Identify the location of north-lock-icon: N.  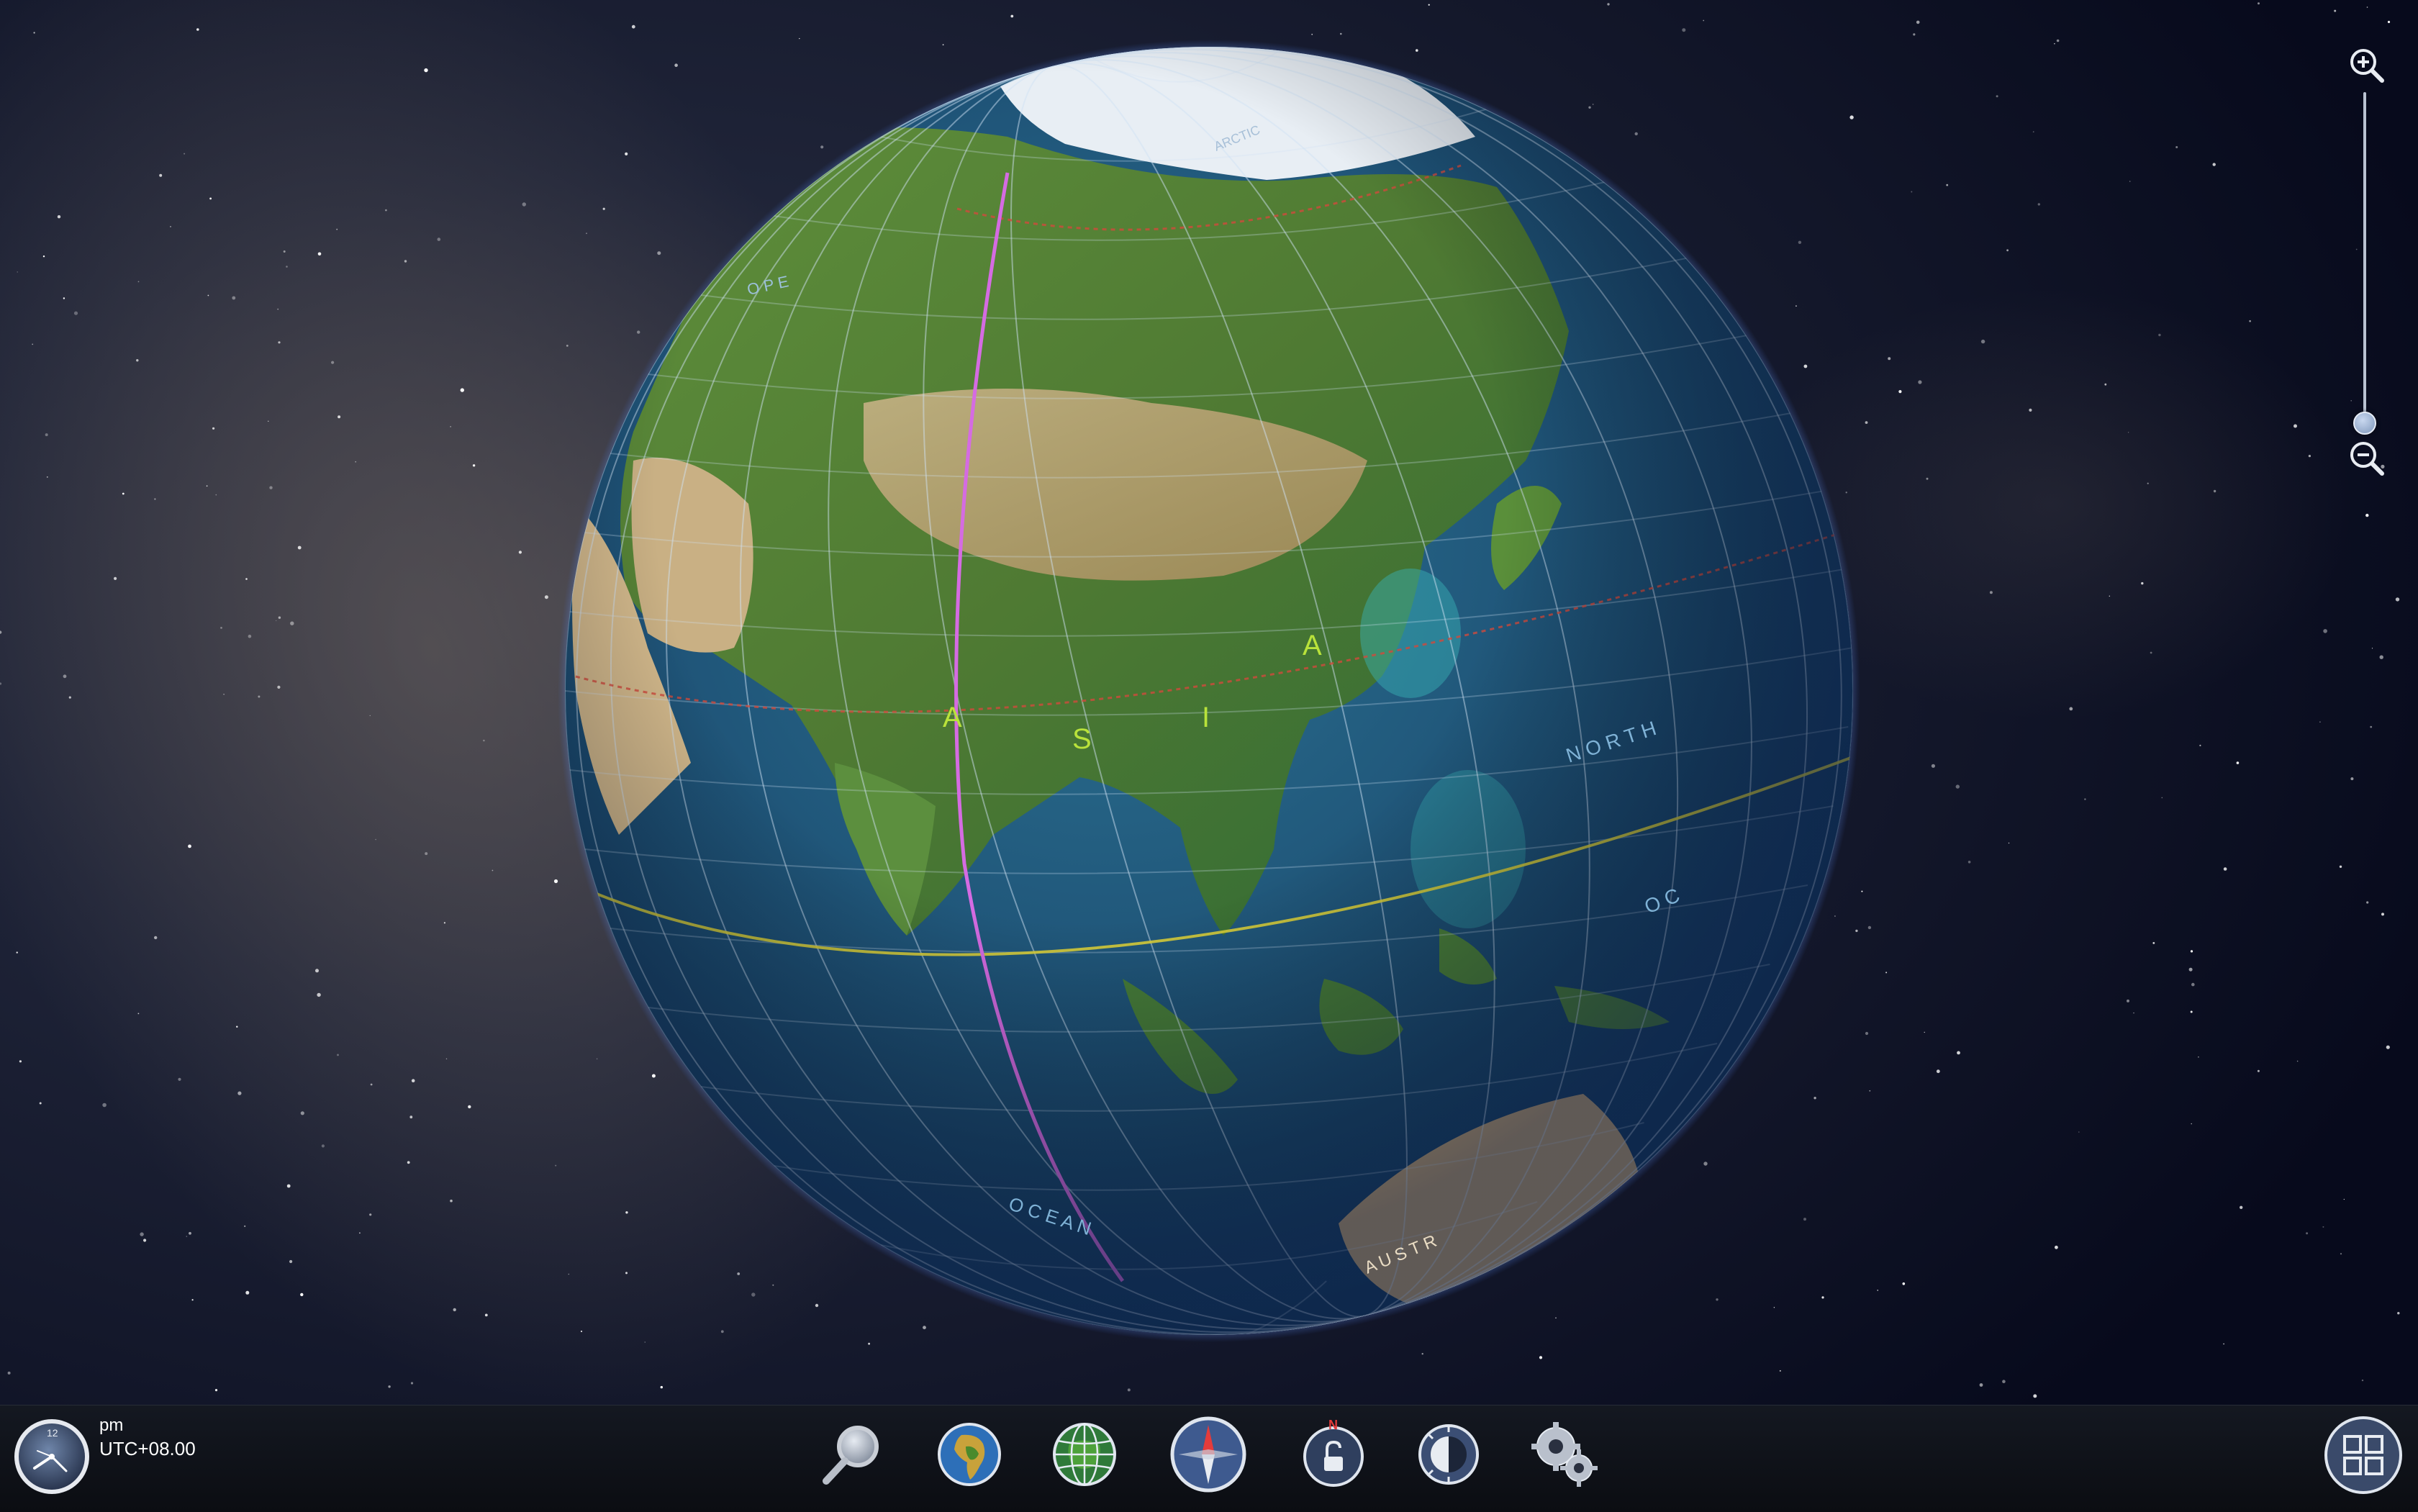
(1333, 1453).